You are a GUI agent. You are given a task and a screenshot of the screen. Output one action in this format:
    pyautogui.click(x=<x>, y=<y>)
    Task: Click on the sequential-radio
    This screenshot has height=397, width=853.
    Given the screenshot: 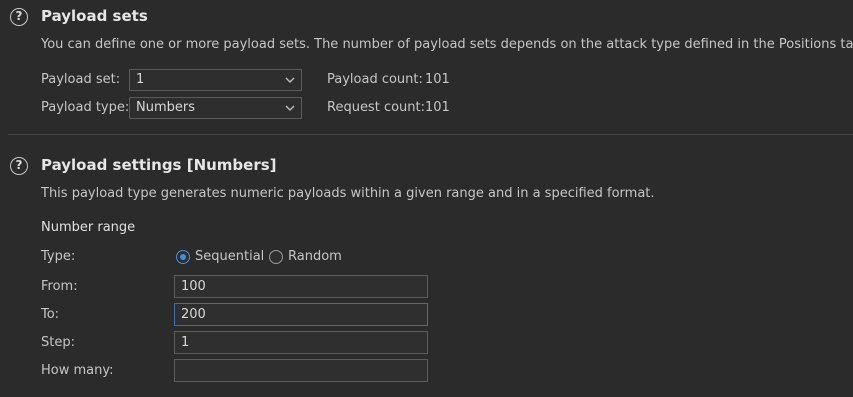 What is the action you would take?
    pyautogui.click(x=183, y=257)
    